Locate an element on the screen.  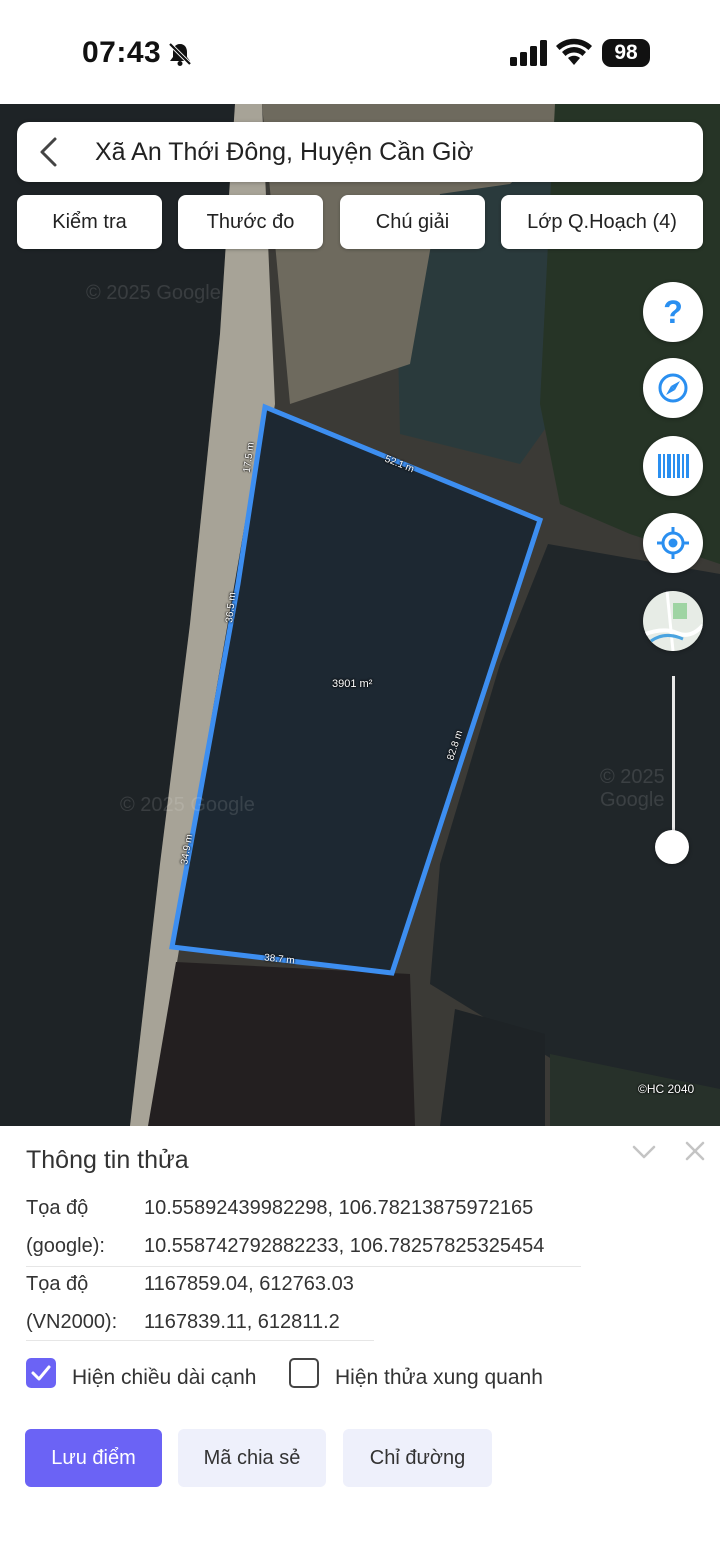
question-mark-icon: ? is located at coordinates (673, 312).